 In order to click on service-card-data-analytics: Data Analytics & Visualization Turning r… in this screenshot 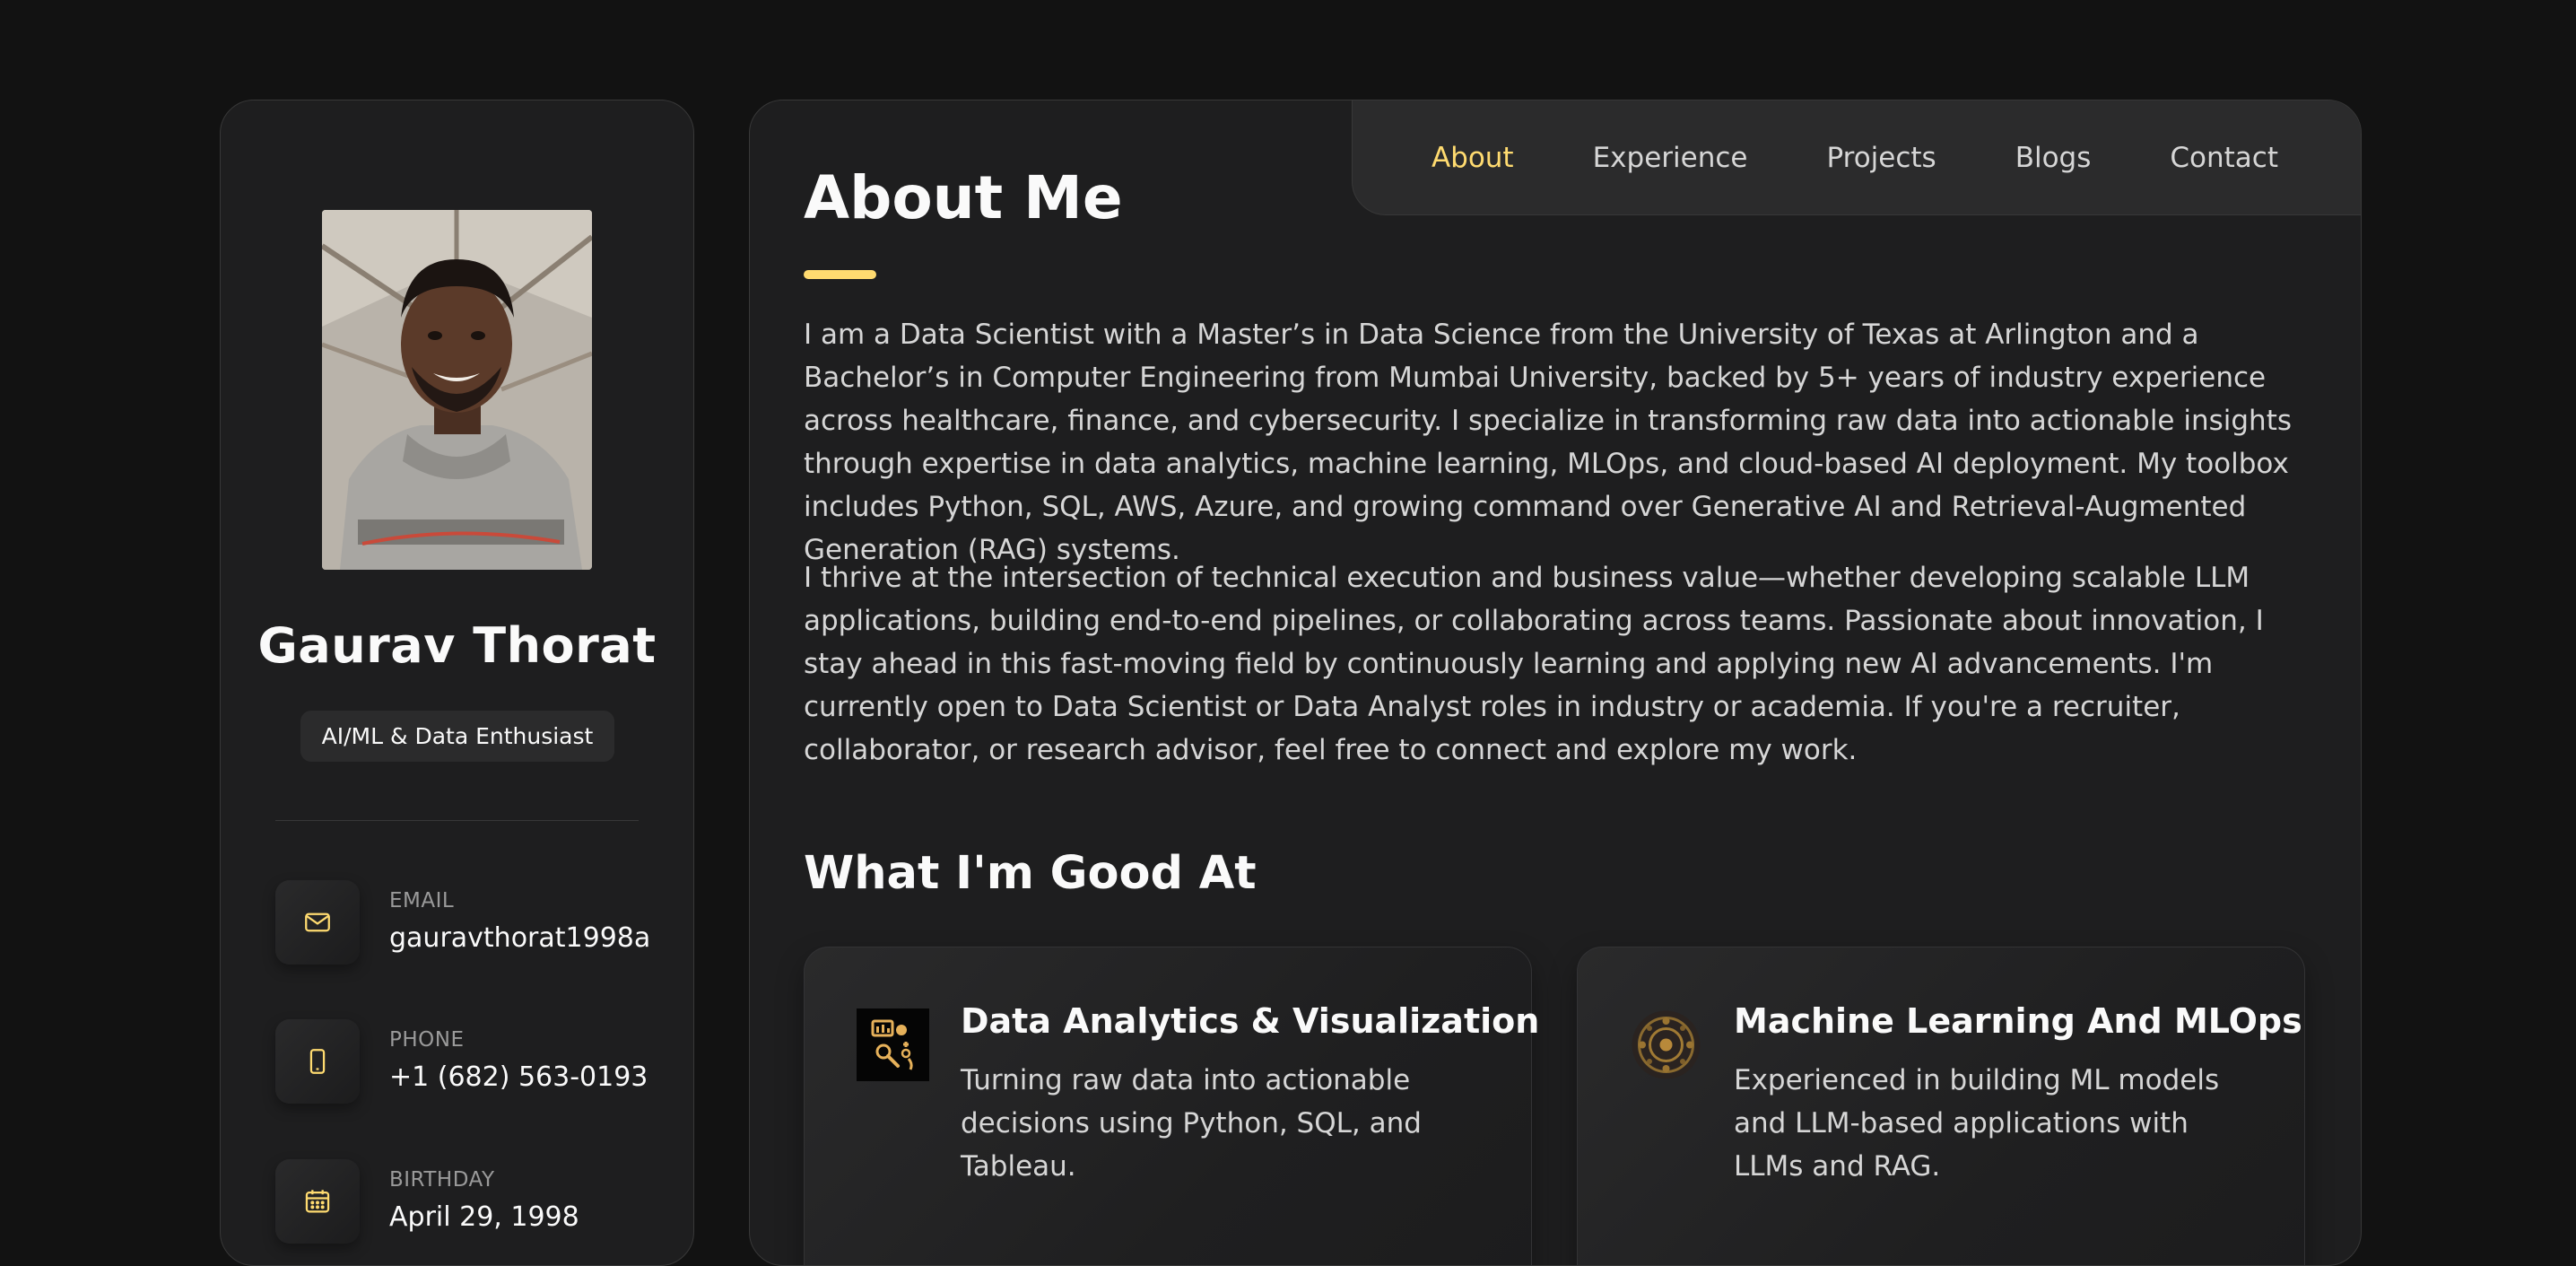, I will do `click(1171, 1106)`.